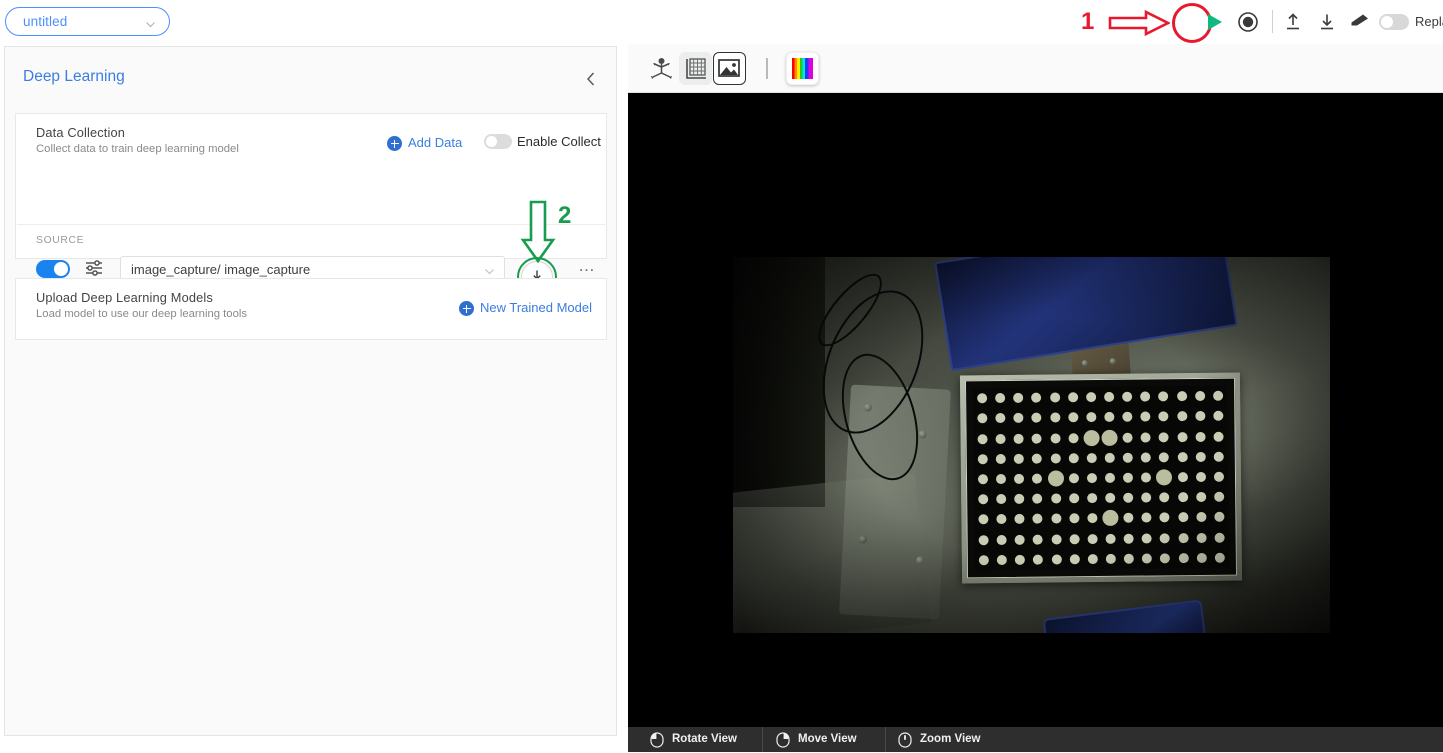  What do you see at coordinates (61, 269) in the screenshot?
I see `source-toggle-knob` at bounding box center [61, 269].